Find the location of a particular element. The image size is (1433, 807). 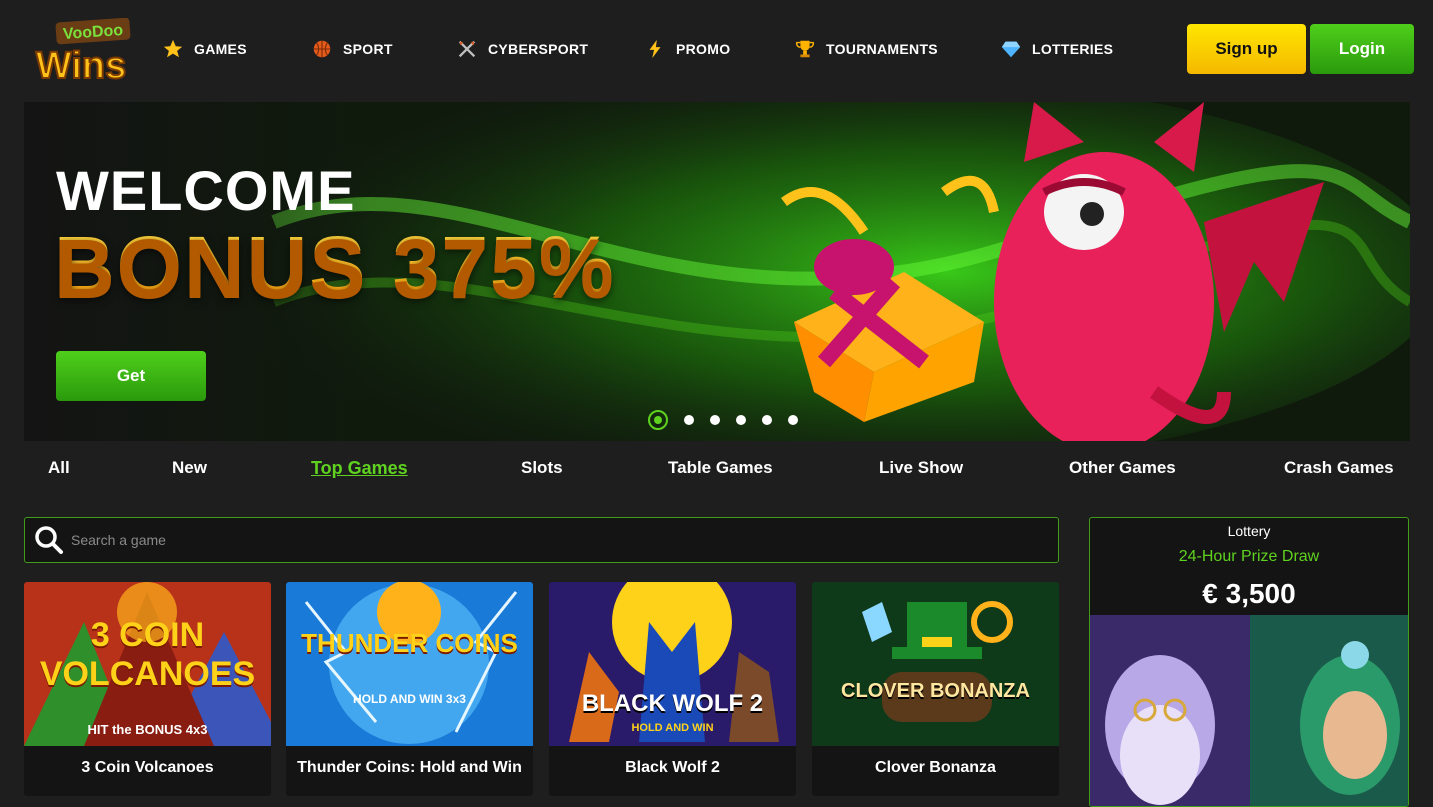

lottery-prize-amount: € 3,500 is located at coordinates (1249, 593).